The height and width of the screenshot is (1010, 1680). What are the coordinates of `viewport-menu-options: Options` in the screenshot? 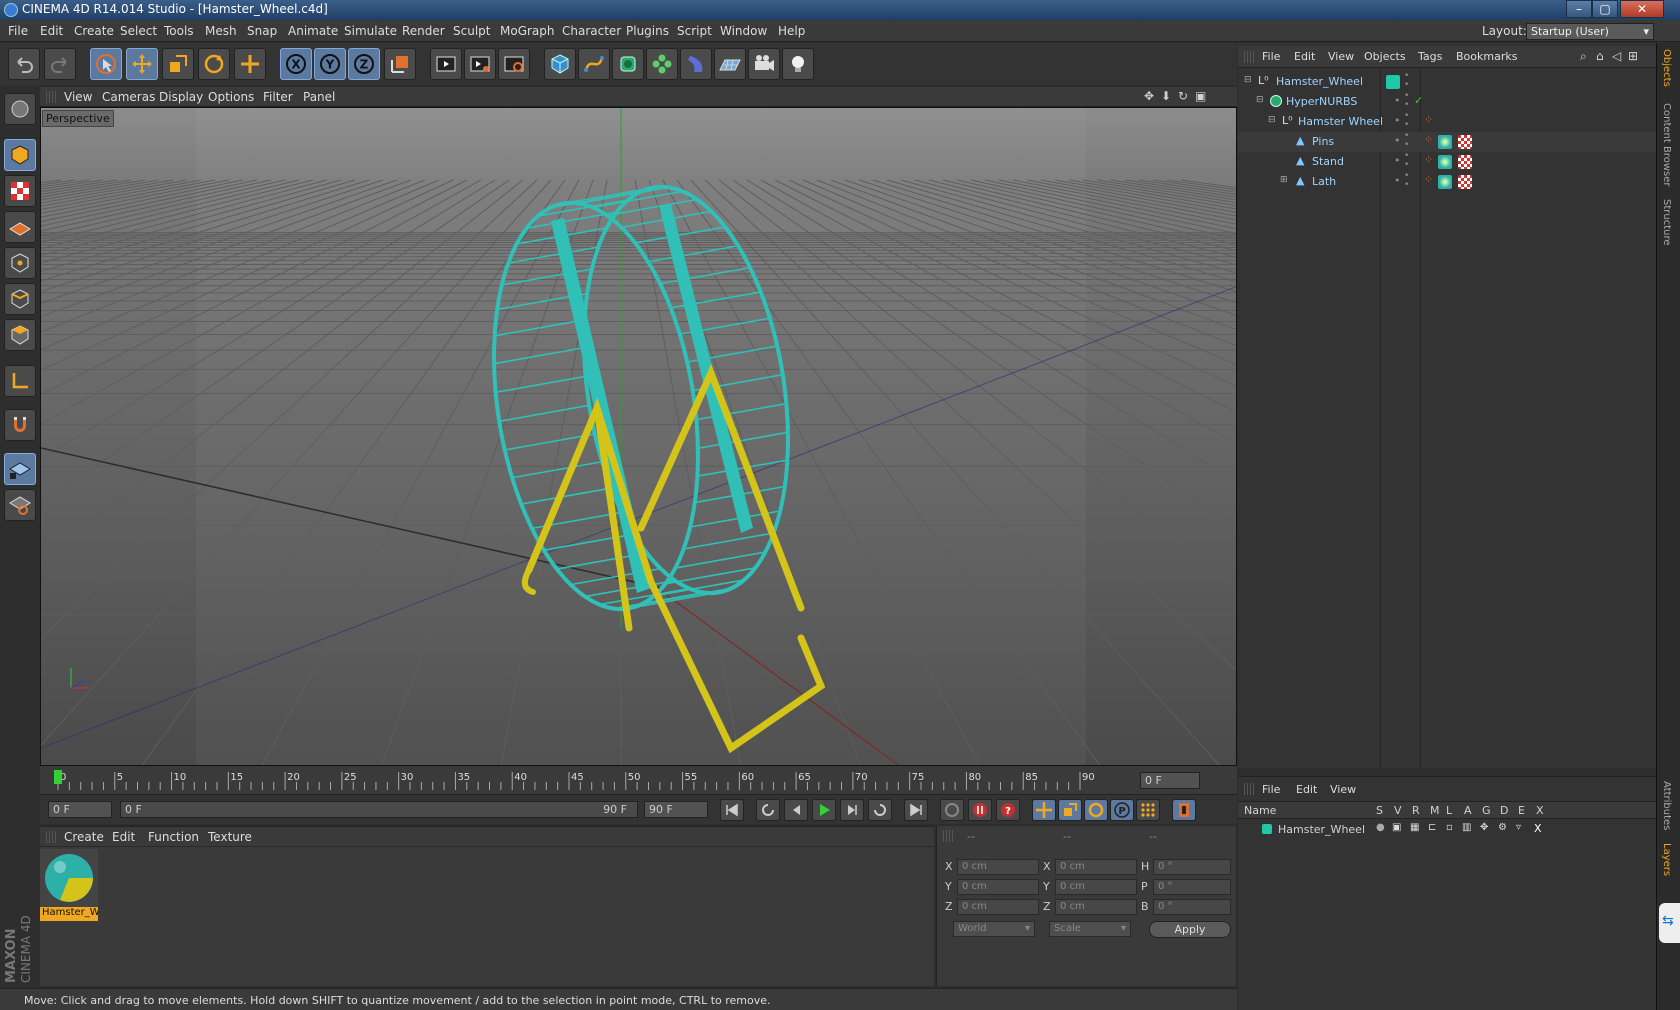 It's located at (231, 97).